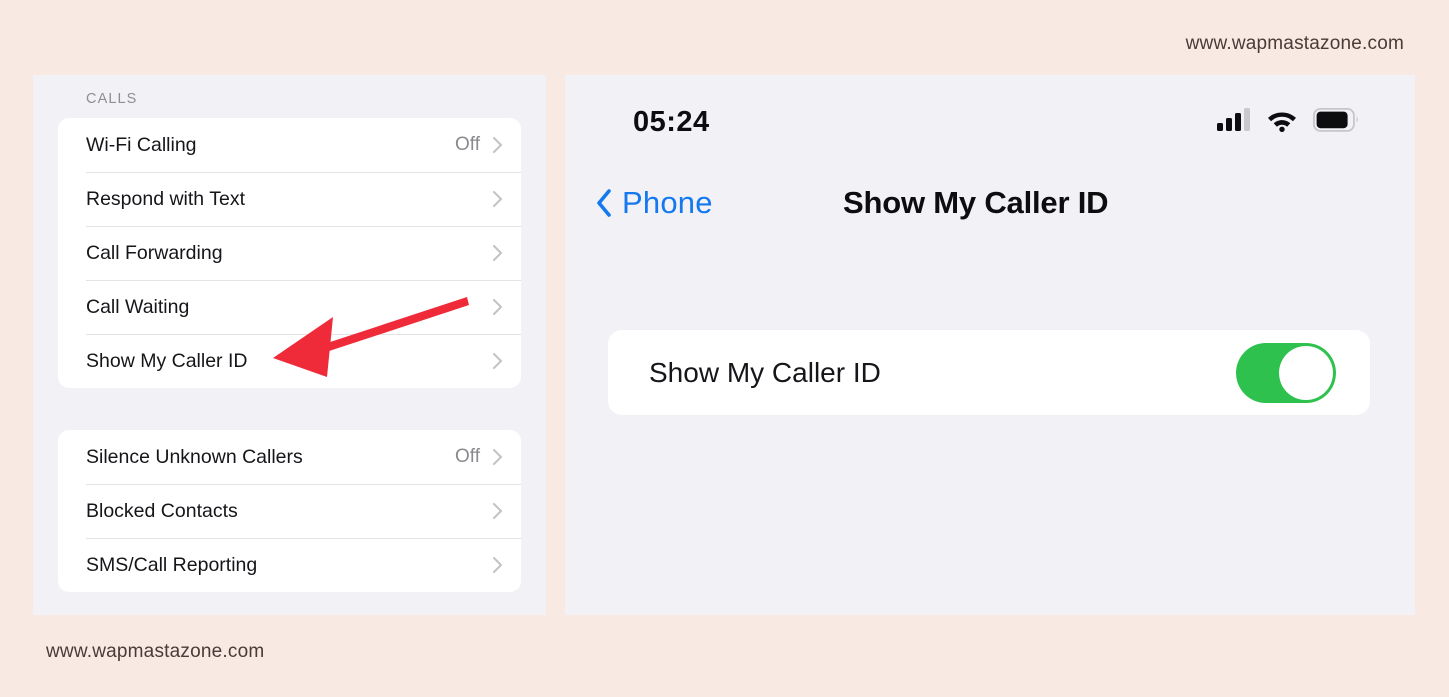 The image size is (1449, 697). I want to click on cellular-signal-icon, so click(1234, 122).